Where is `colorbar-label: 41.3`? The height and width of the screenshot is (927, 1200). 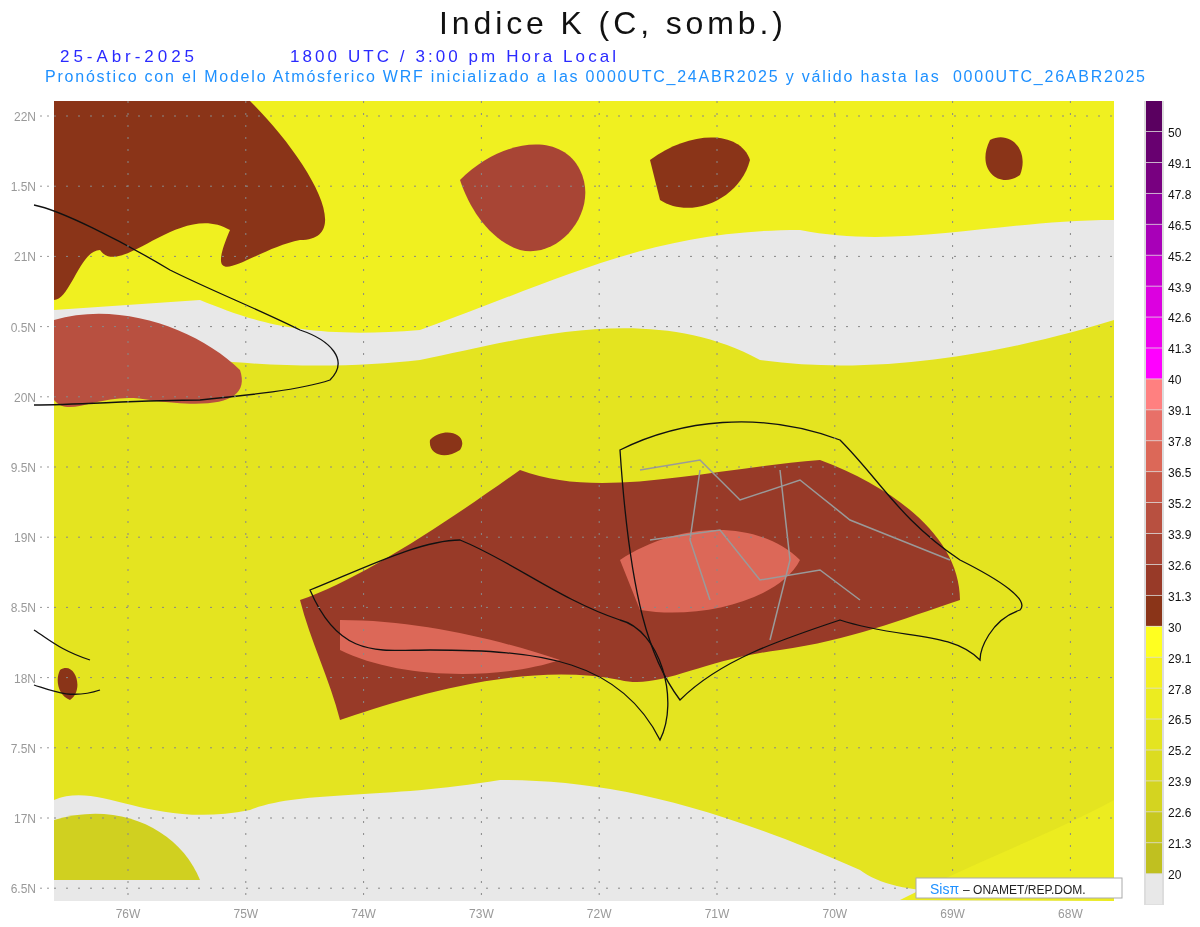
colorbar-label: 41.3 is located at coordinates (1180, 349).